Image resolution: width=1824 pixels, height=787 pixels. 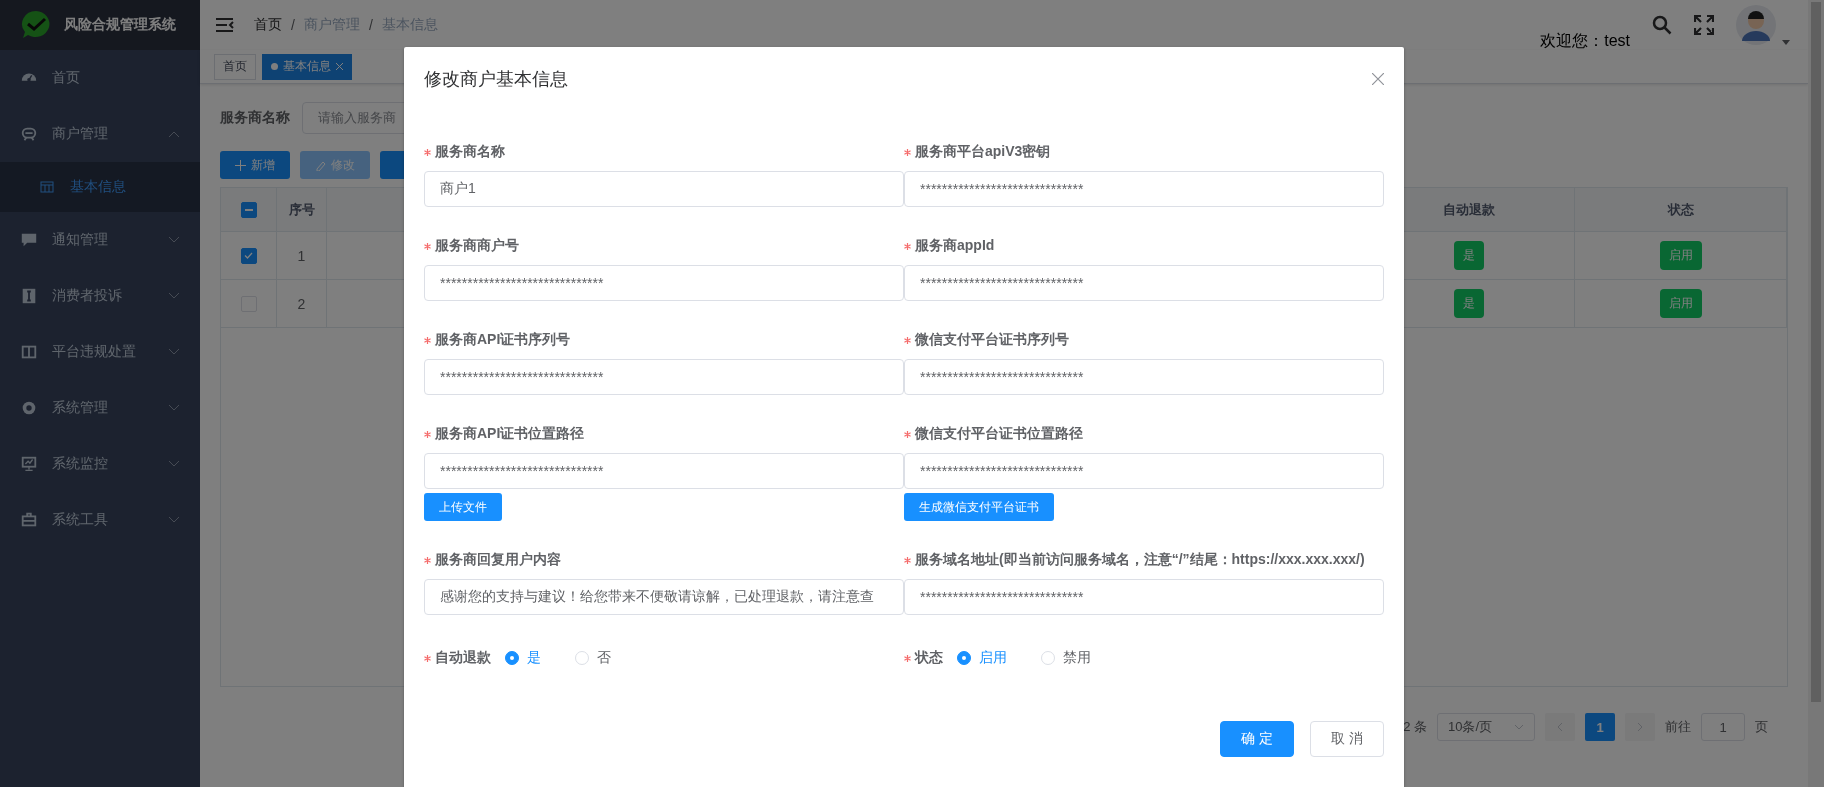 What do you see at coordinates (983, 152) in the screenshot?
I see `field-label: 服务商平台apiV3密钥` at bounding box center [983, 152].